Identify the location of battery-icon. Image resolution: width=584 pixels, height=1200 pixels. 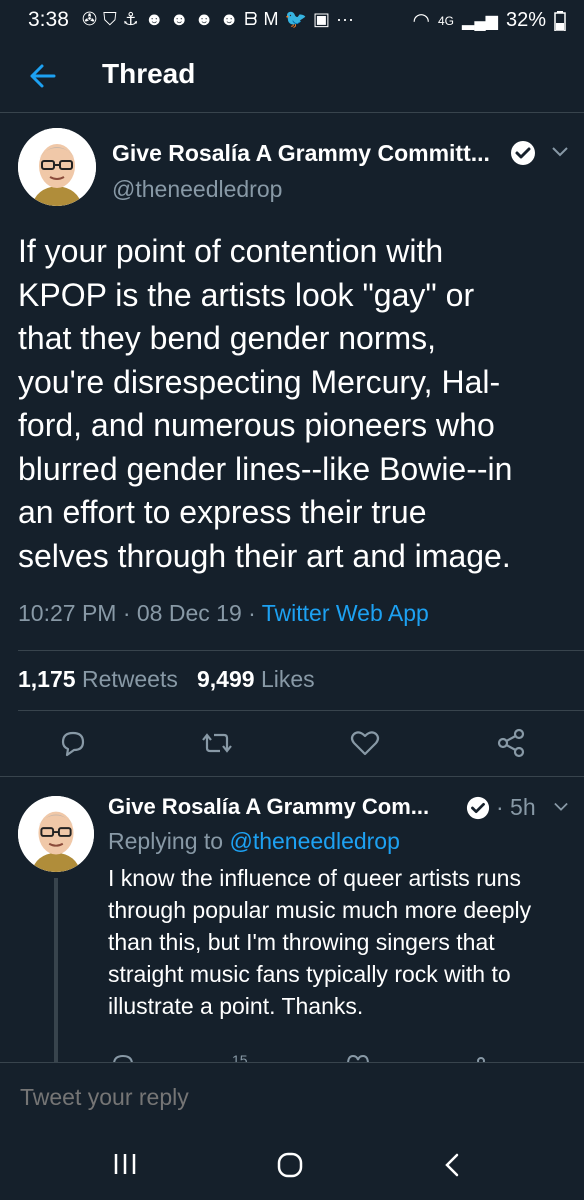
(560, 20).